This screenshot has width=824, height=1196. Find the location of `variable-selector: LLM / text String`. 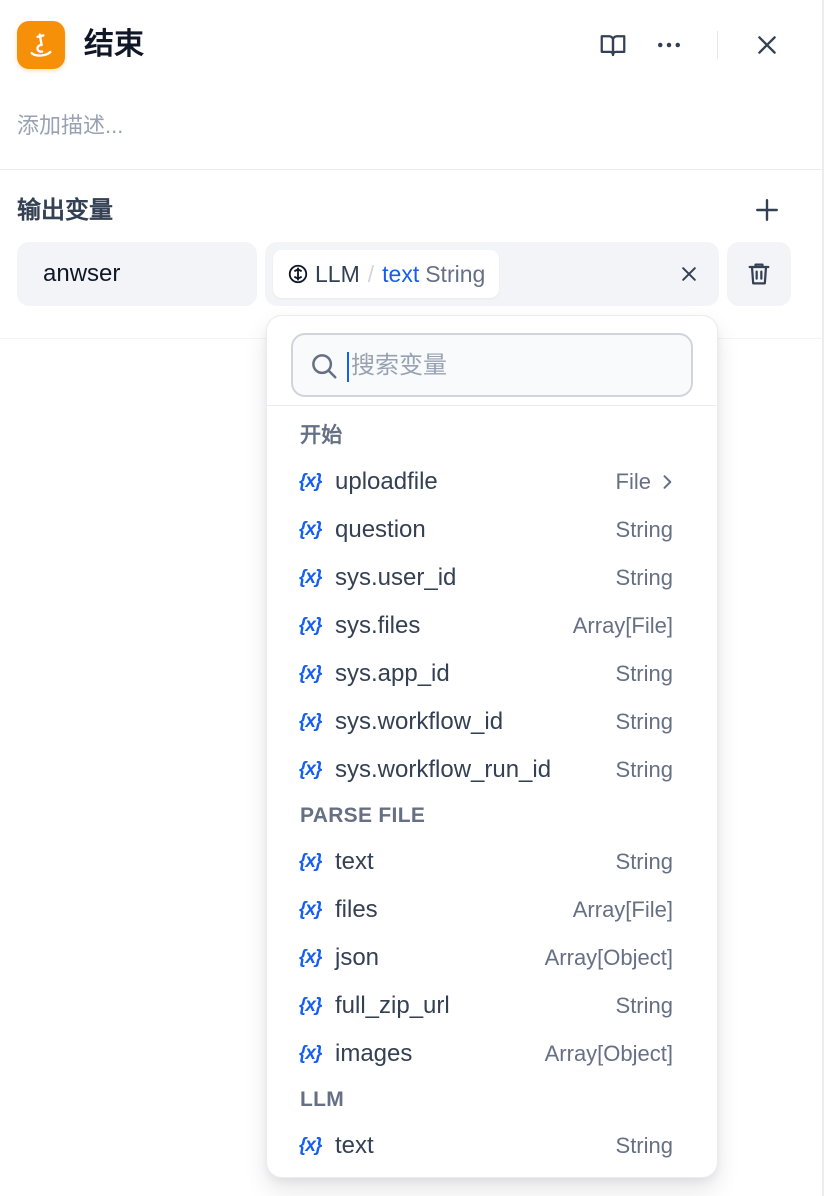

variable-selector: LLM / text String is located at coordinates (492, 274).